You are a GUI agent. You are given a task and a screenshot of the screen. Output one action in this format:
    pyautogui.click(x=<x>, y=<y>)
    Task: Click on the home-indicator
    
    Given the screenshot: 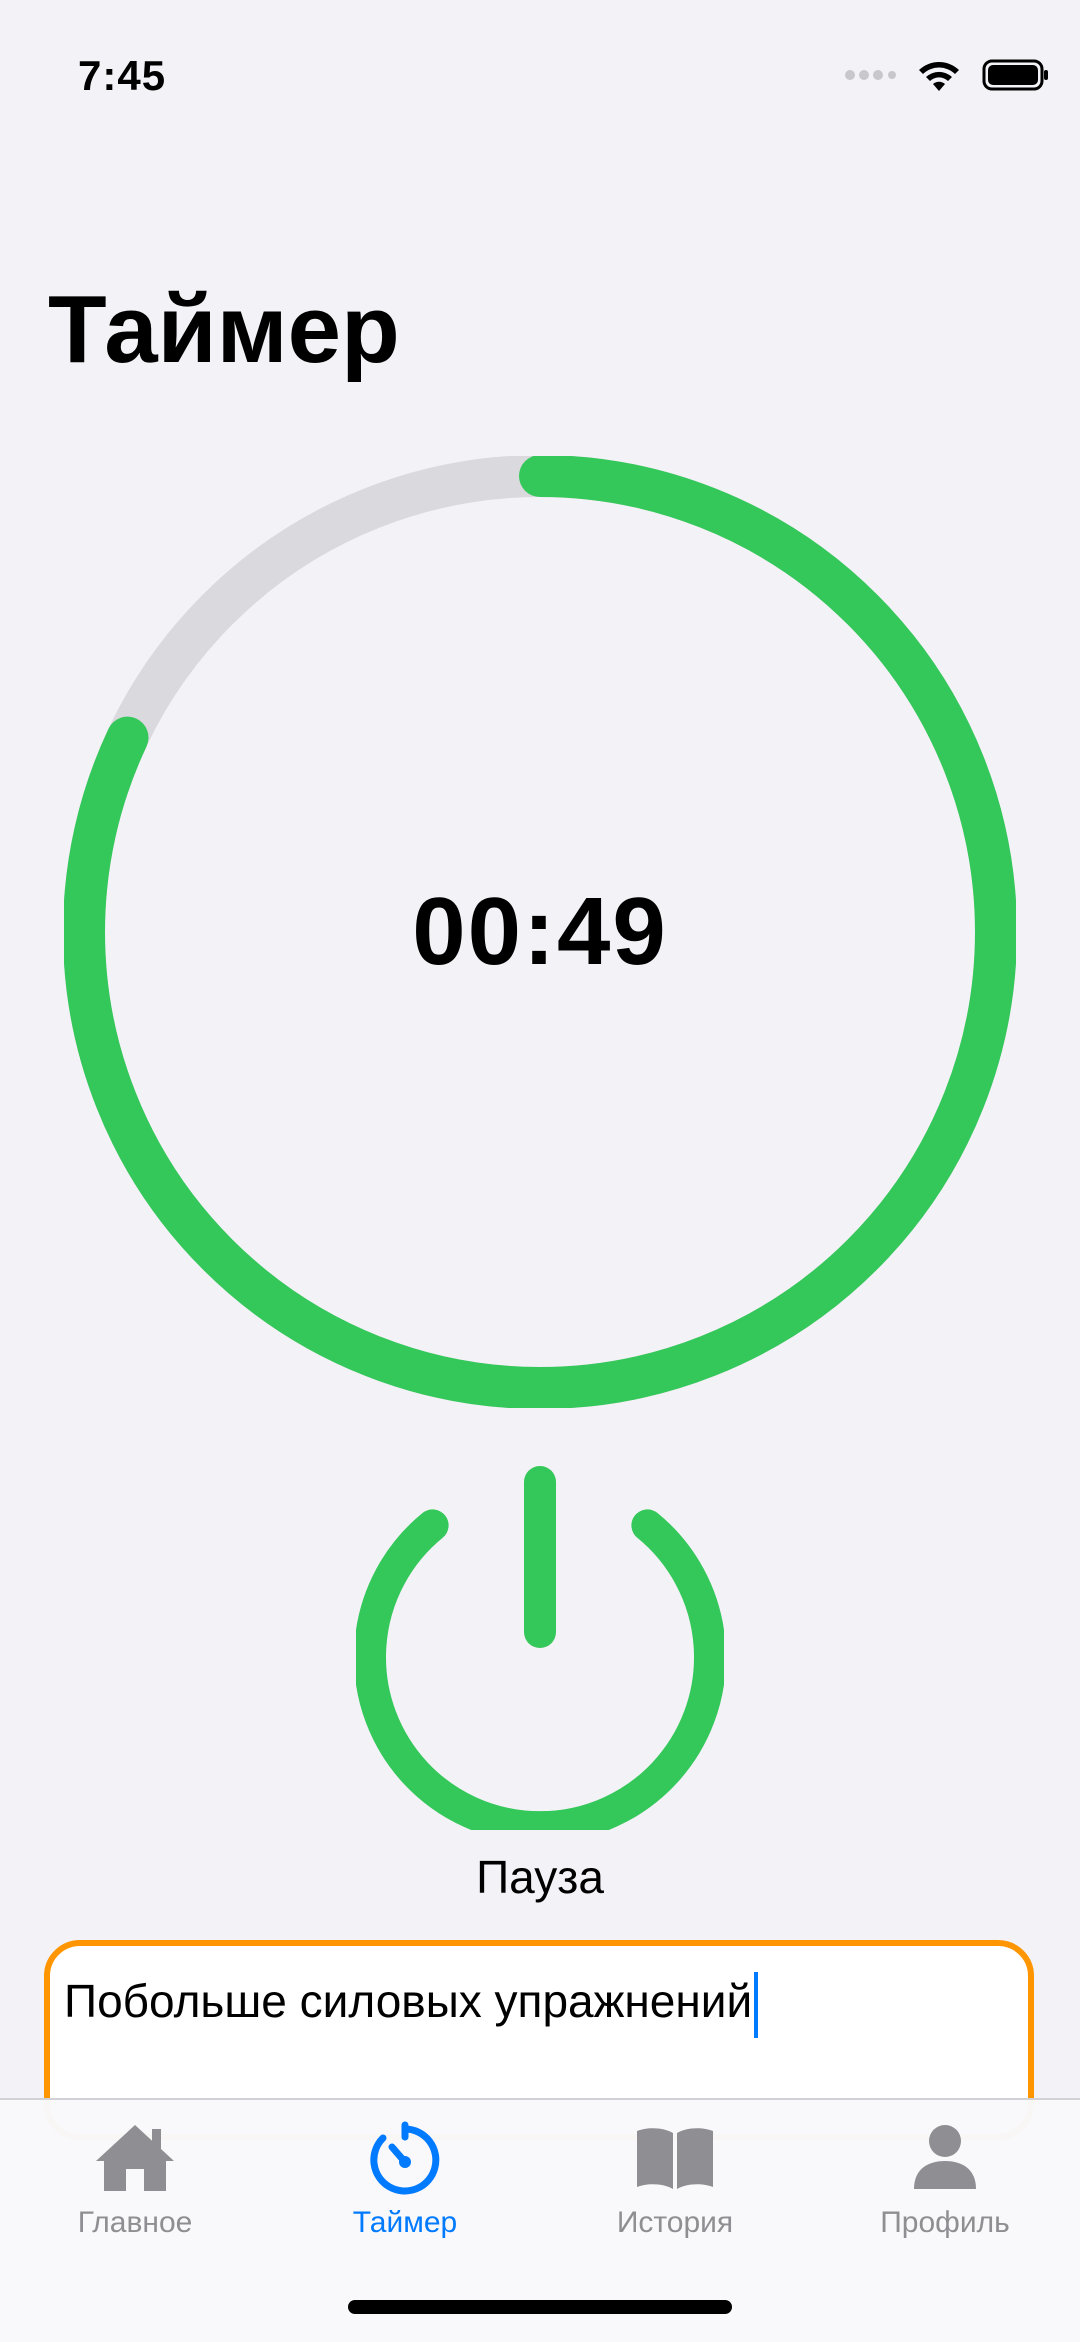 What is the action you would take?
    pyautogui.click(x=540, y=2307)
    